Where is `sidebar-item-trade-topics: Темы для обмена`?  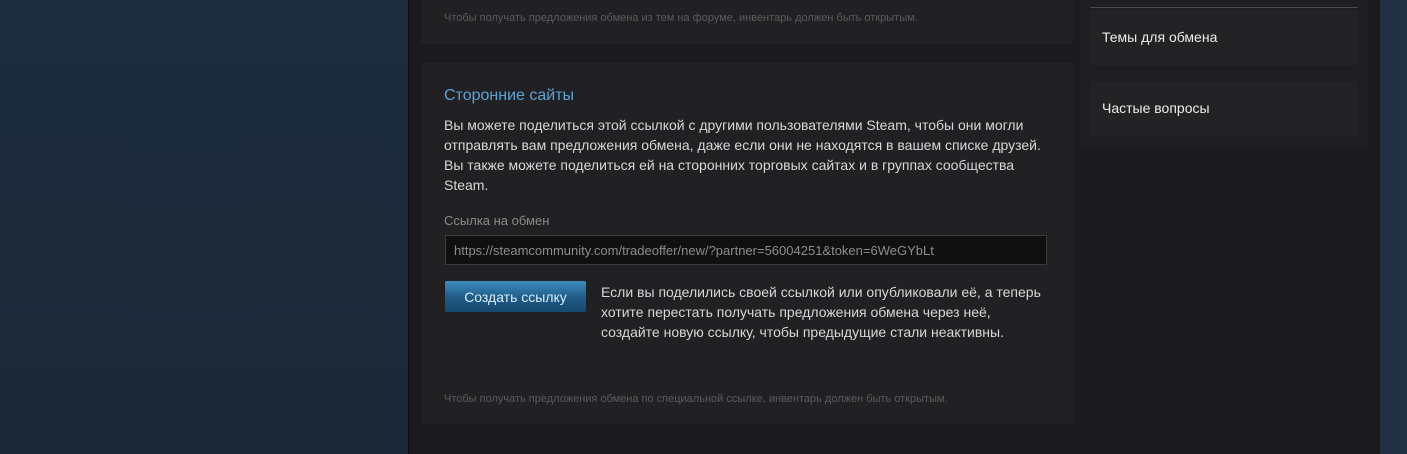 sidebar-item-trade-topics: Темы для обмена is located at coordinates (1224, 37).